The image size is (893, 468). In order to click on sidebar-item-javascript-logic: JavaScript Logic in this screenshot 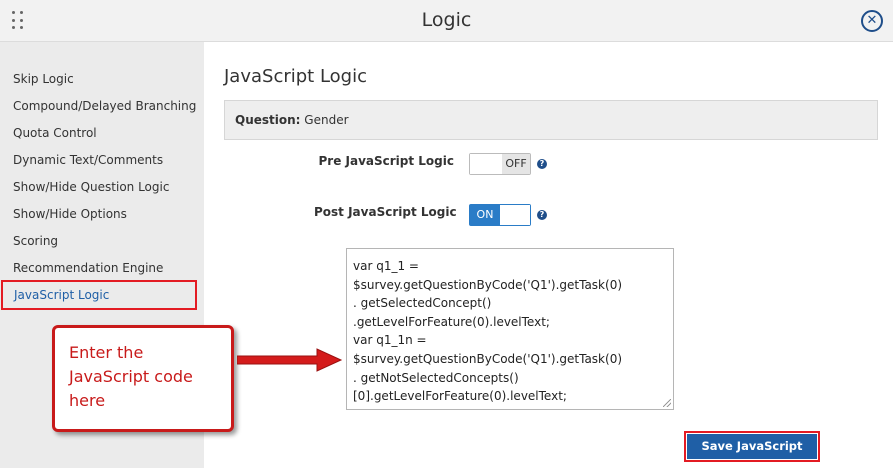, I will do `click(99, 295)`.